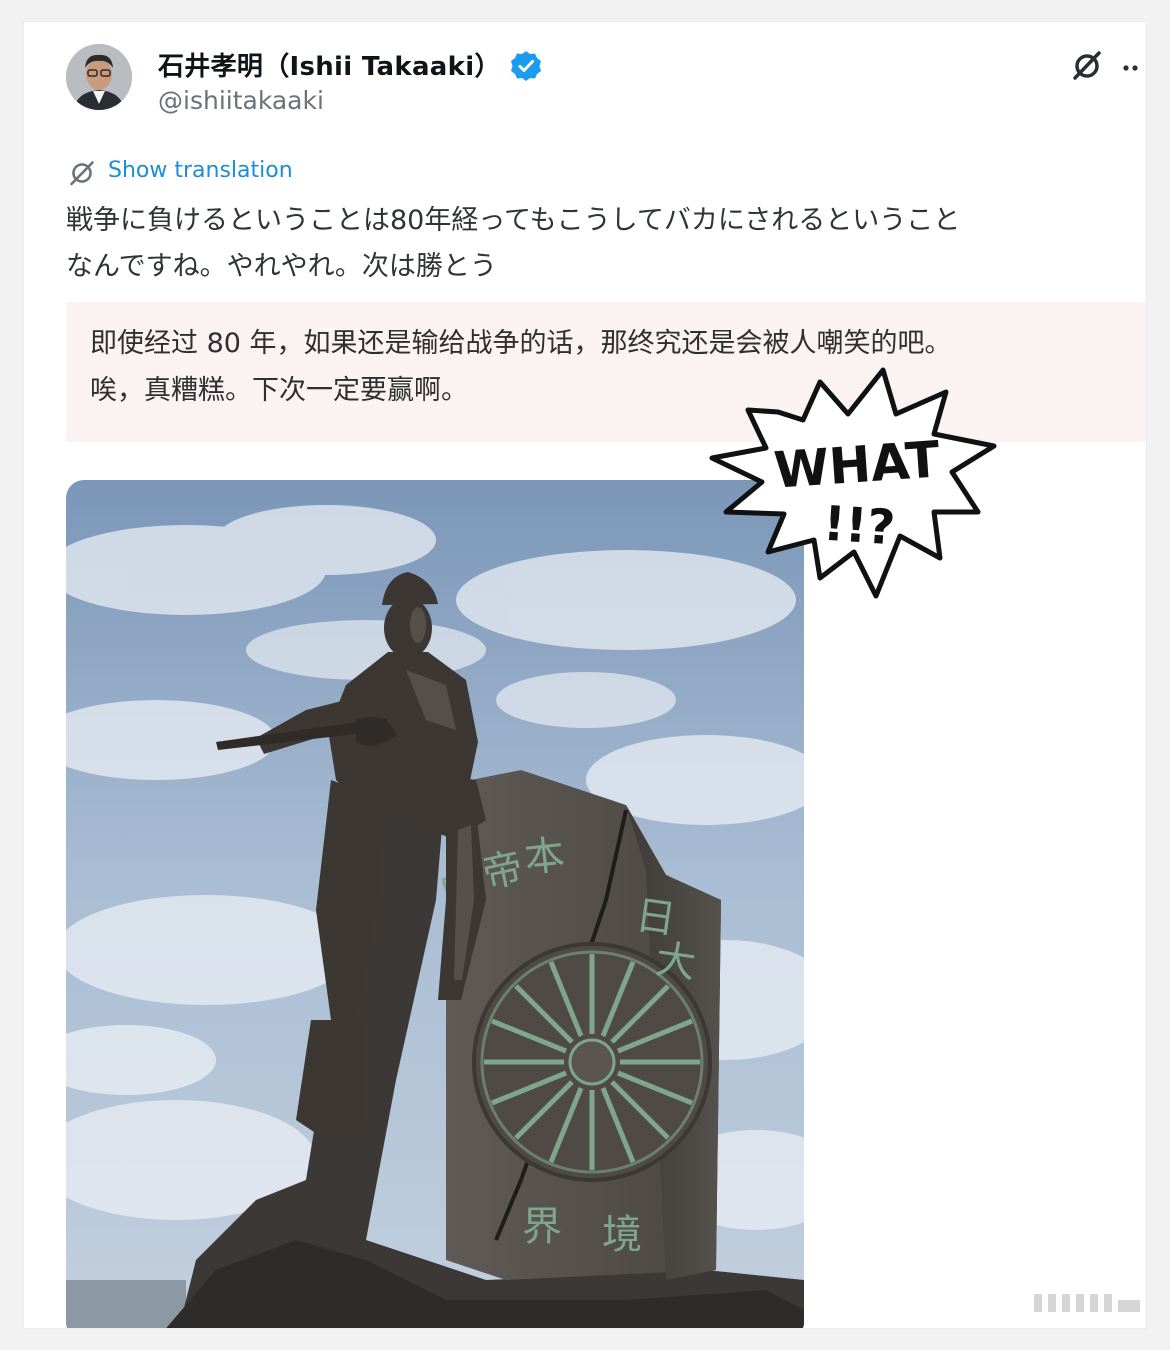  Describe the element at coordinates (281, 266) in the screenshot. I see `tweet-text-line: なんですね。やれやれ。次は勝とう` at that location.